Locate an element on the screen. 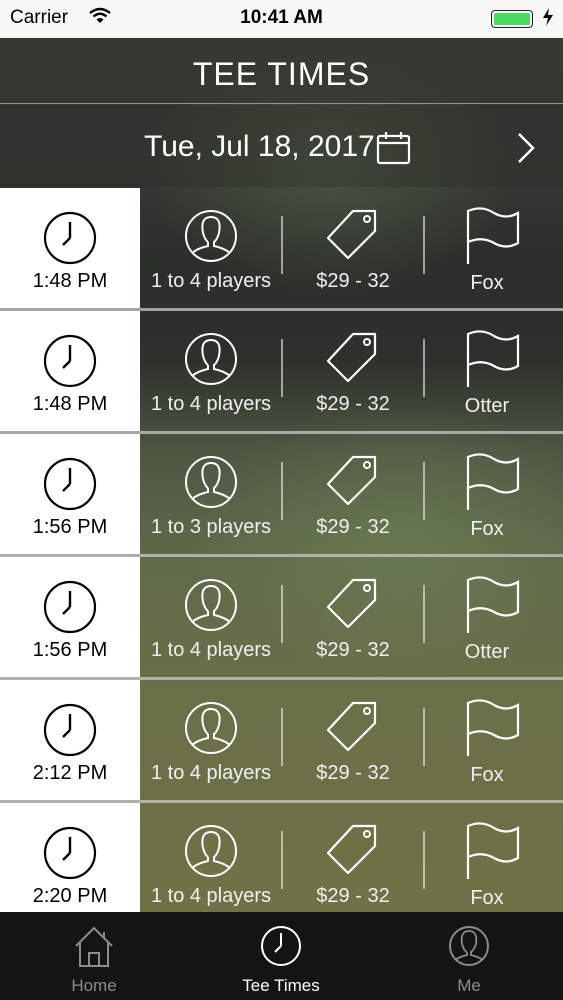 The image size is (563, 1000). nav-header: TEE TIMES is located at coordinates (281, 71).